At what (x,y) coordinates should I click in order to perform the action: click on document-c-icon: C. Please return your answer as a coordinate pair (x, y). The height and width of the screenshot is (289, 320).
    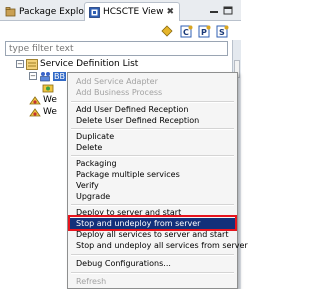
    Looking at the image, I should click on (186, 31).